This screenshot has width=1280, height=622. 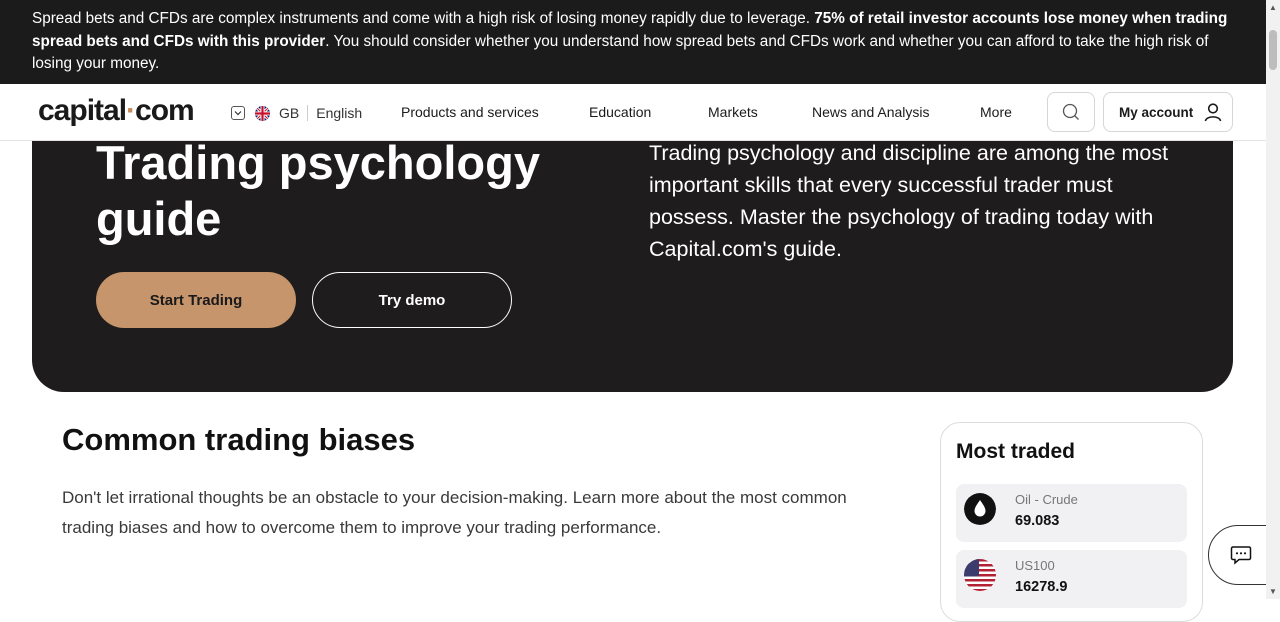 I want to click on page-title: Trading psychology guide, so click(x=318, y=190).